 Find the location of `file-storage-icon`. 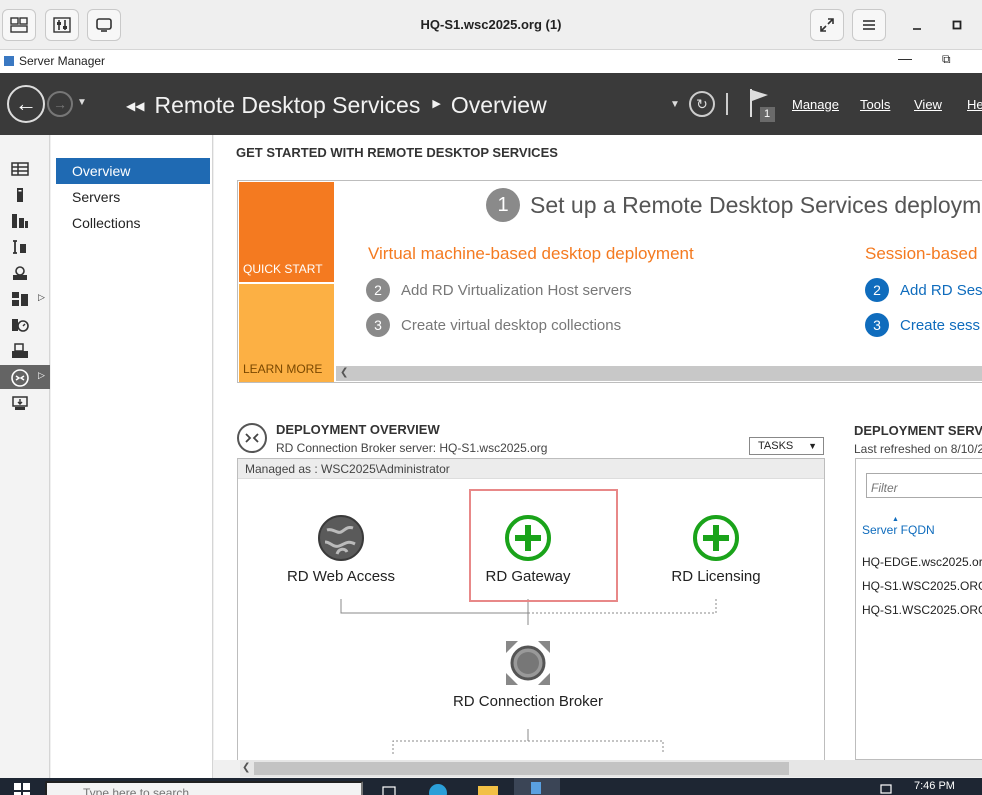

file-storage-icon is located at coordinates (19, 247).